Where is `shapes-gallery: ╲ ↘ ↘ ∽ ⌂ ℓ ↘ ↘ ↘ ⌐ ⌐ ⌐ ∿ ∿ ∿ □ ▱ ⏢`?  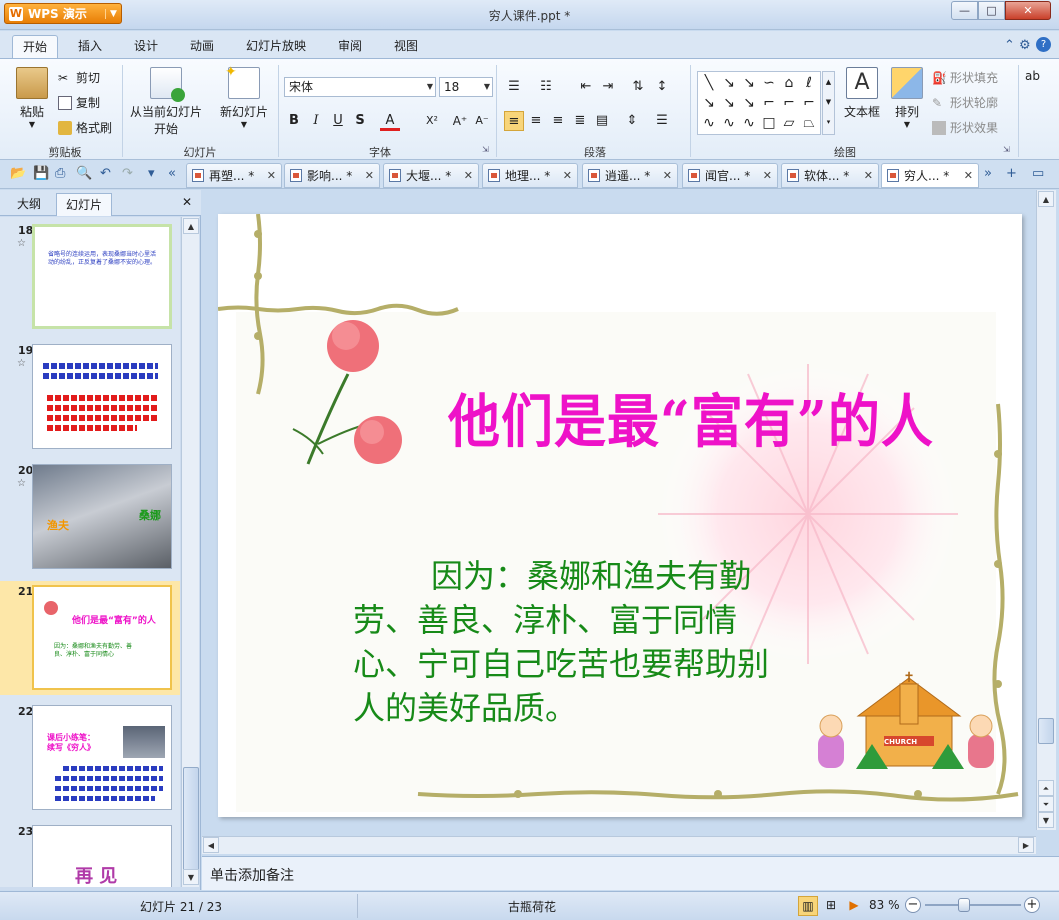
shapes-gallery: ╲ ↘ ↘ ∽ ⌂ ℓ ↘ ↘ ↘ ⌐ ⌐ ⌐ ∿ ∿ ∿ □ ▱ ⏢ is located at coordinates (759, 103).